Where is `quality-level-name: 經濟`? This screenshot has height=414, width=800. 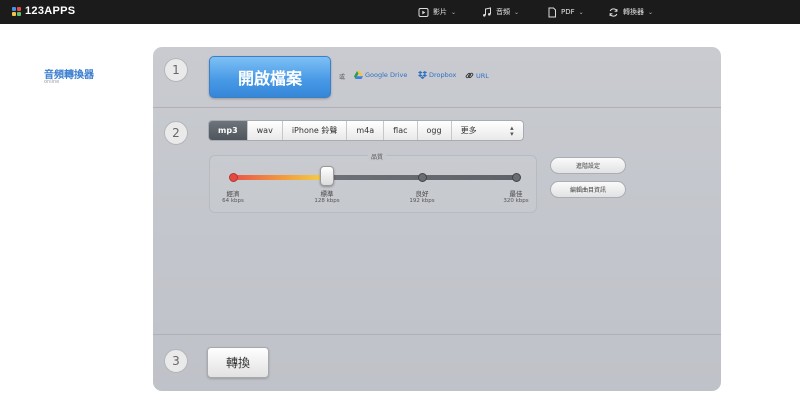 quality-level-name: 經濟 is located at coordinates (233, 194).